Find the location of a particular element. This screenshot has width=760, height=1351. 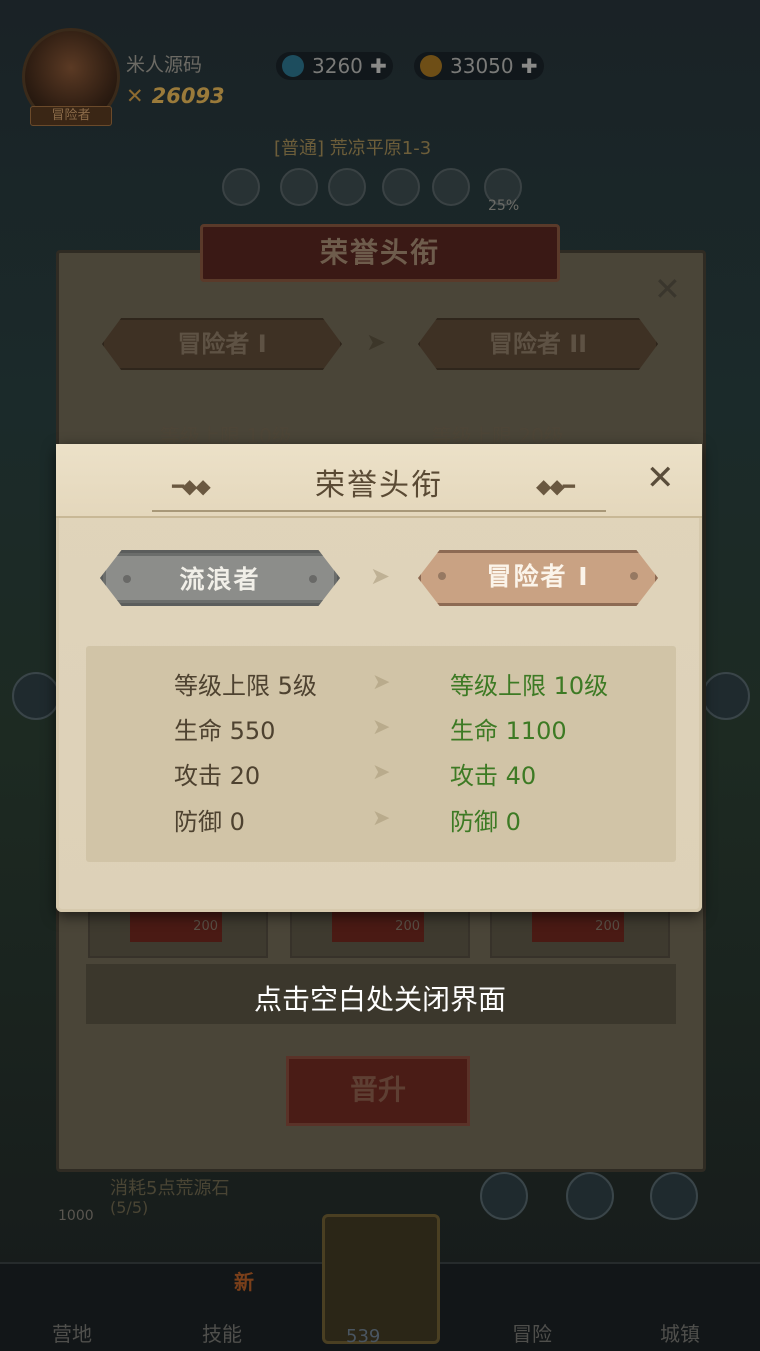

next-rank-badge: 冒险者 I is located at coordinates (538, 578).